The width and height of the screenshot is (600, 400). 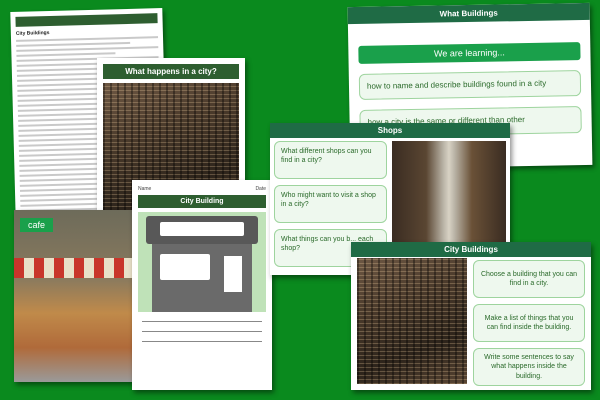 What do you see at coordinates (32, 33) in the screenshot?
I see `doc-title: City Buildings` at bounding box center [32, 33].